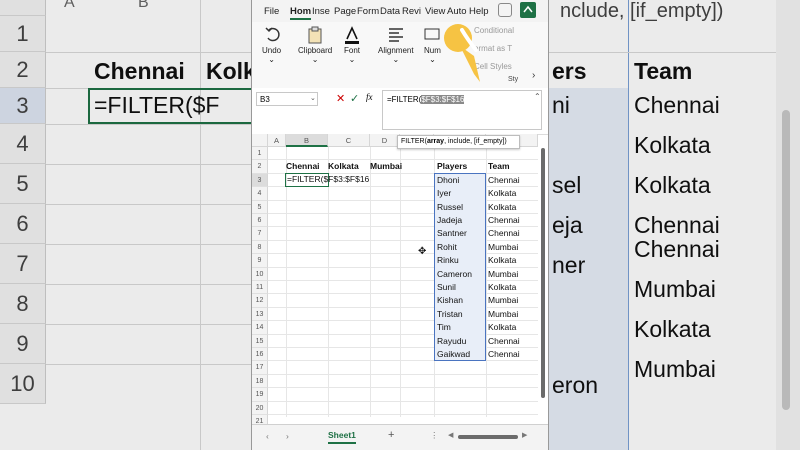 This screenshot has width=800, height=450. What do you see at coordinates (452, 166) in the screenshot?
I see `cell-f2-players: Players` at bounding box center [452, 166].